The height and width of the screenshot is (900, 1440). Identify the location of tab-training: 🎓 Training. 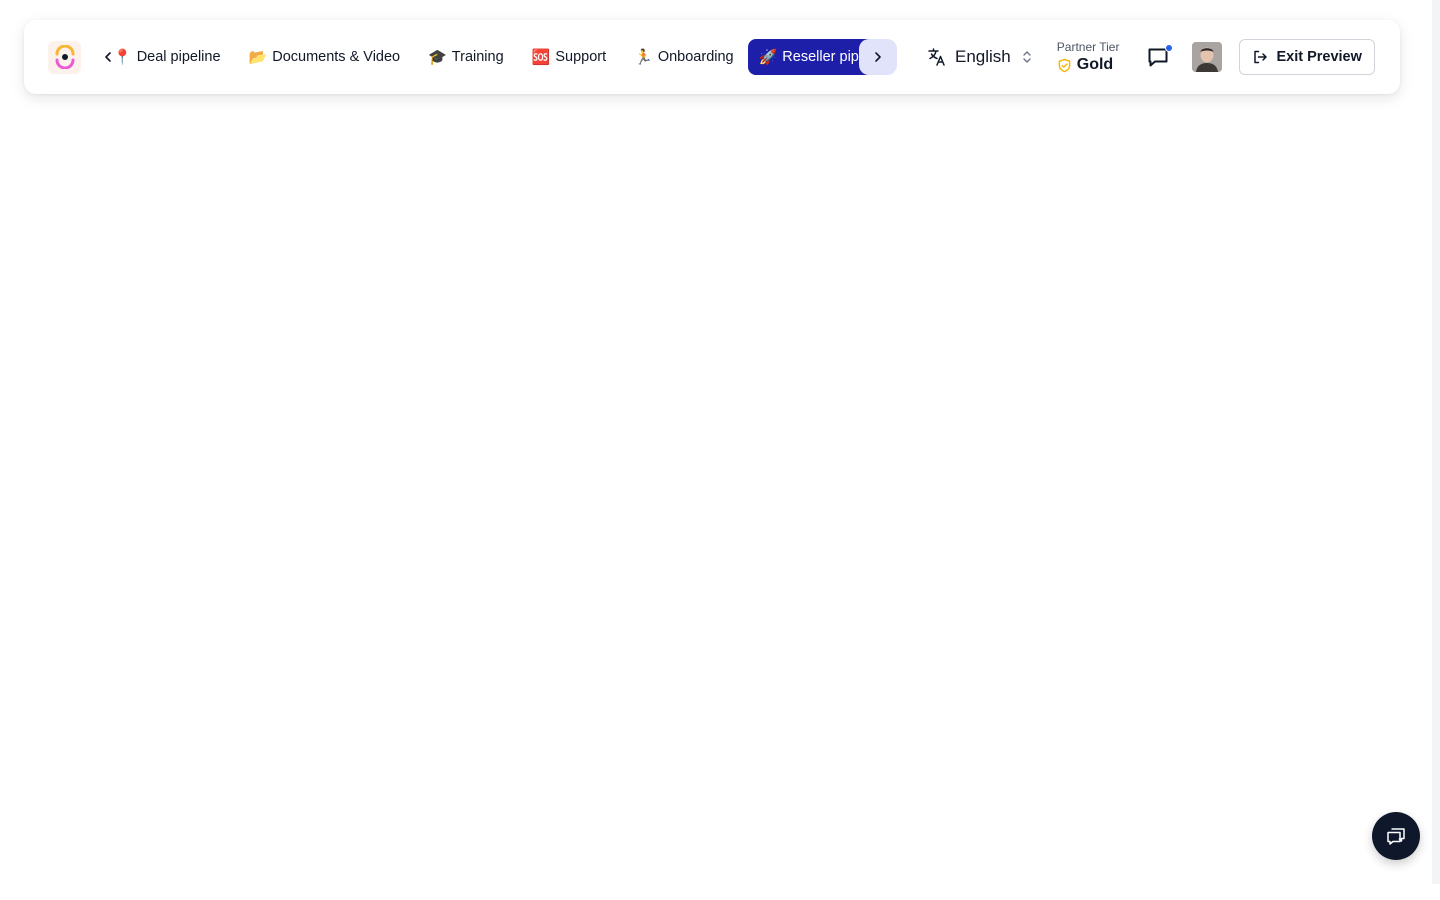
(466, 57).